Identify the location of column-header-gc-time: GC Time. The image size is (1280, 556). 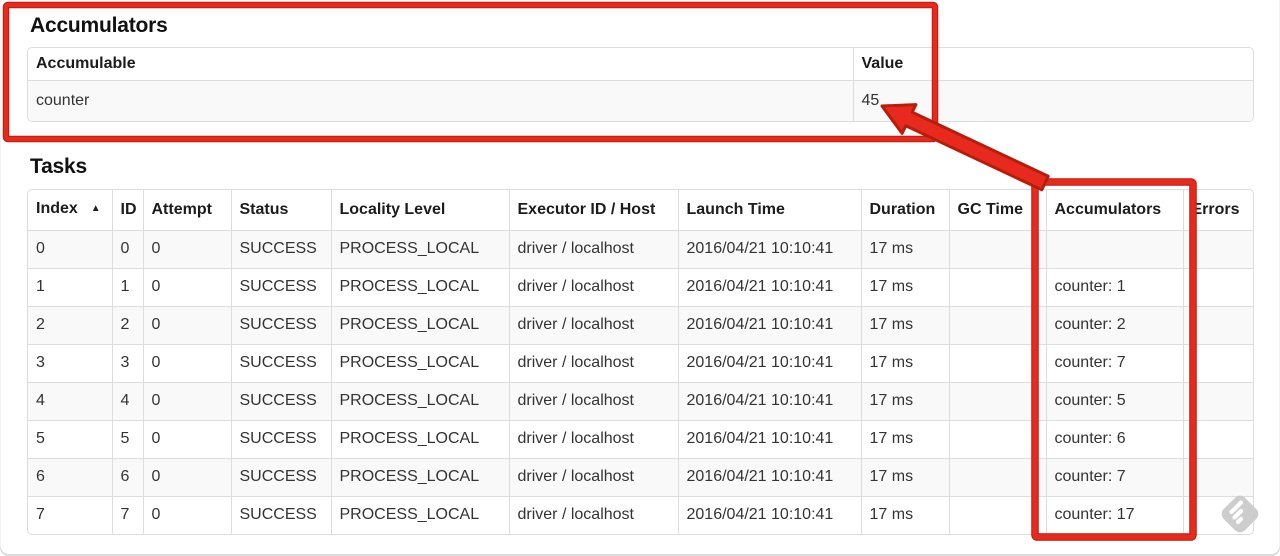
(997, 210).